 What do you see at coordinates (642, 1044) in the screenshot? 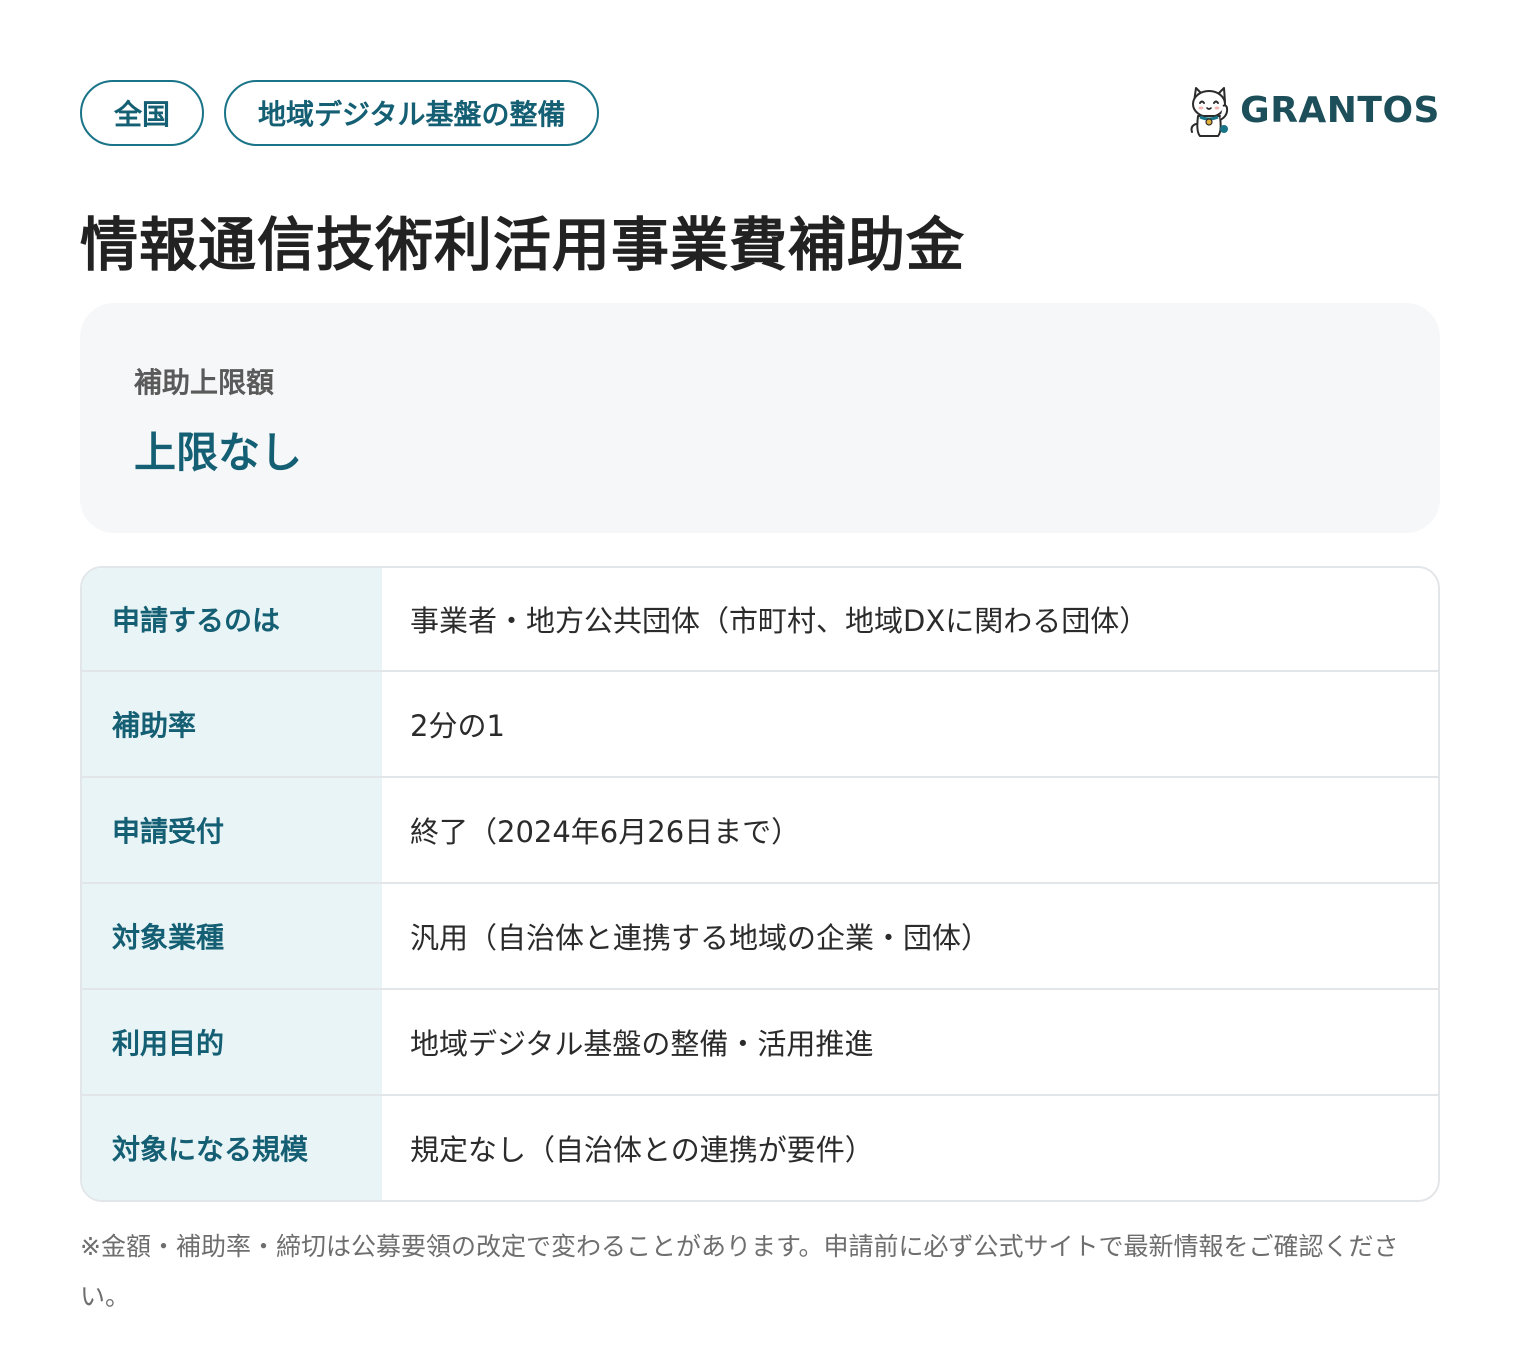
I see `row-value-purpose: 地域デジタル基盤の整備・活用推進` at bounding box center [642, 1044].